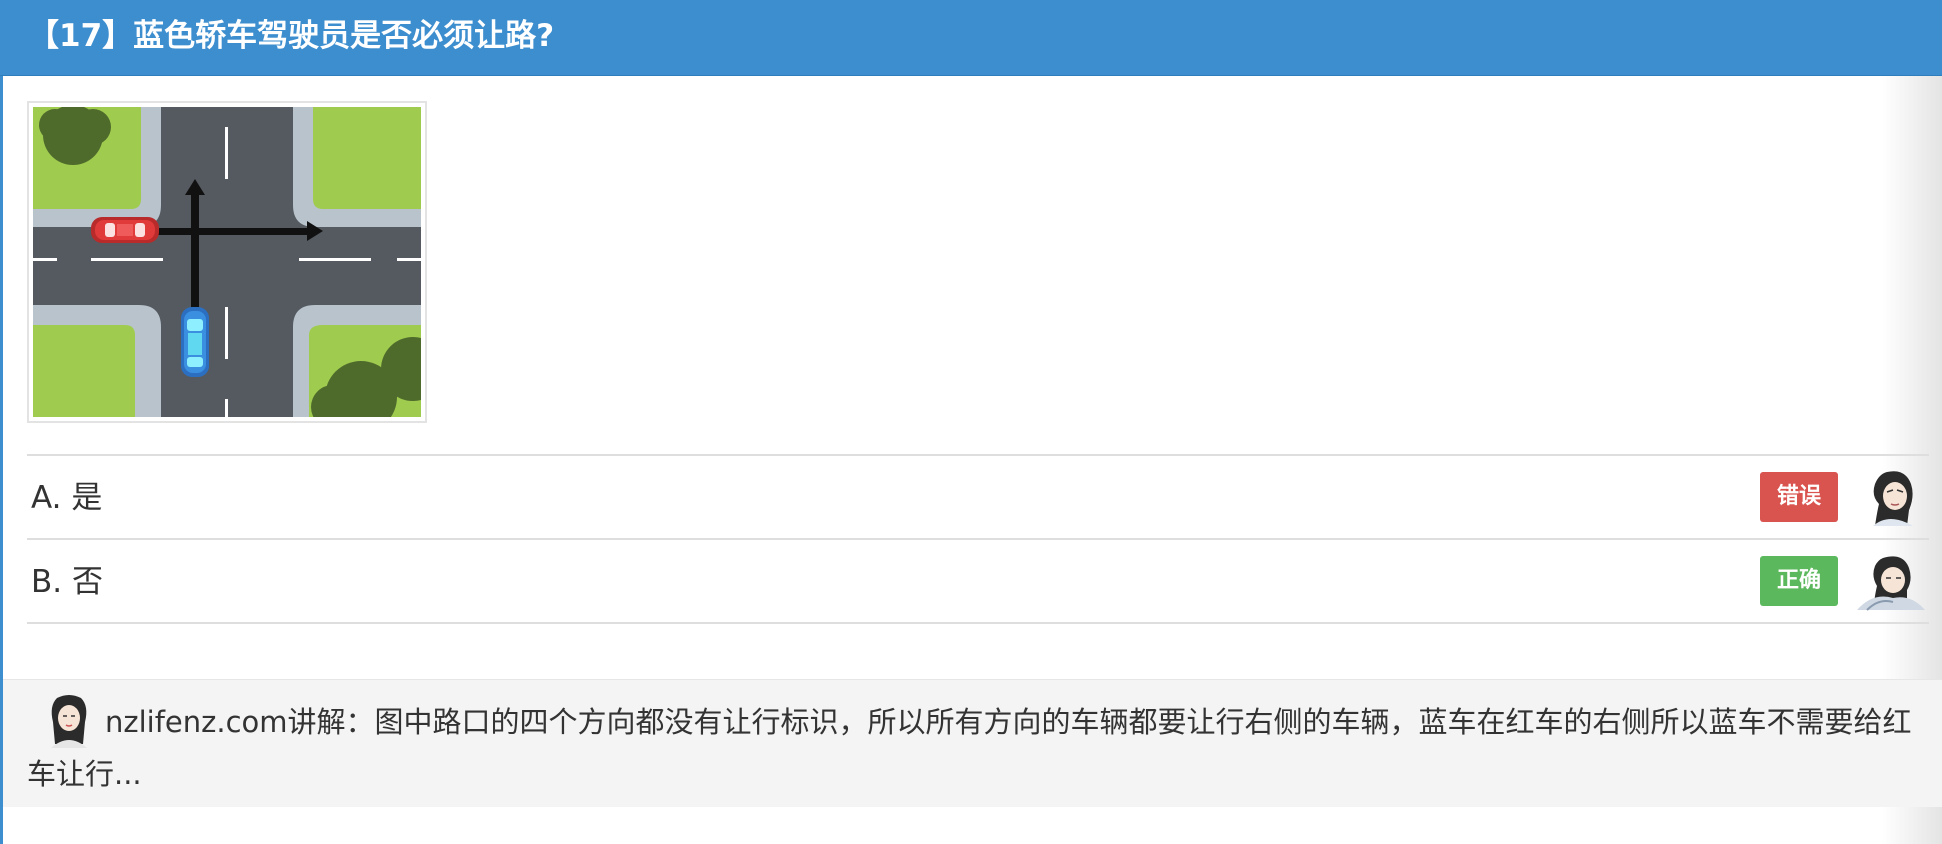  Describe the element at coordinates (971, 38) in the screenshot. I see `question-header: 【17】蓝色轿车驾驶员是否必须让路?` at that location.